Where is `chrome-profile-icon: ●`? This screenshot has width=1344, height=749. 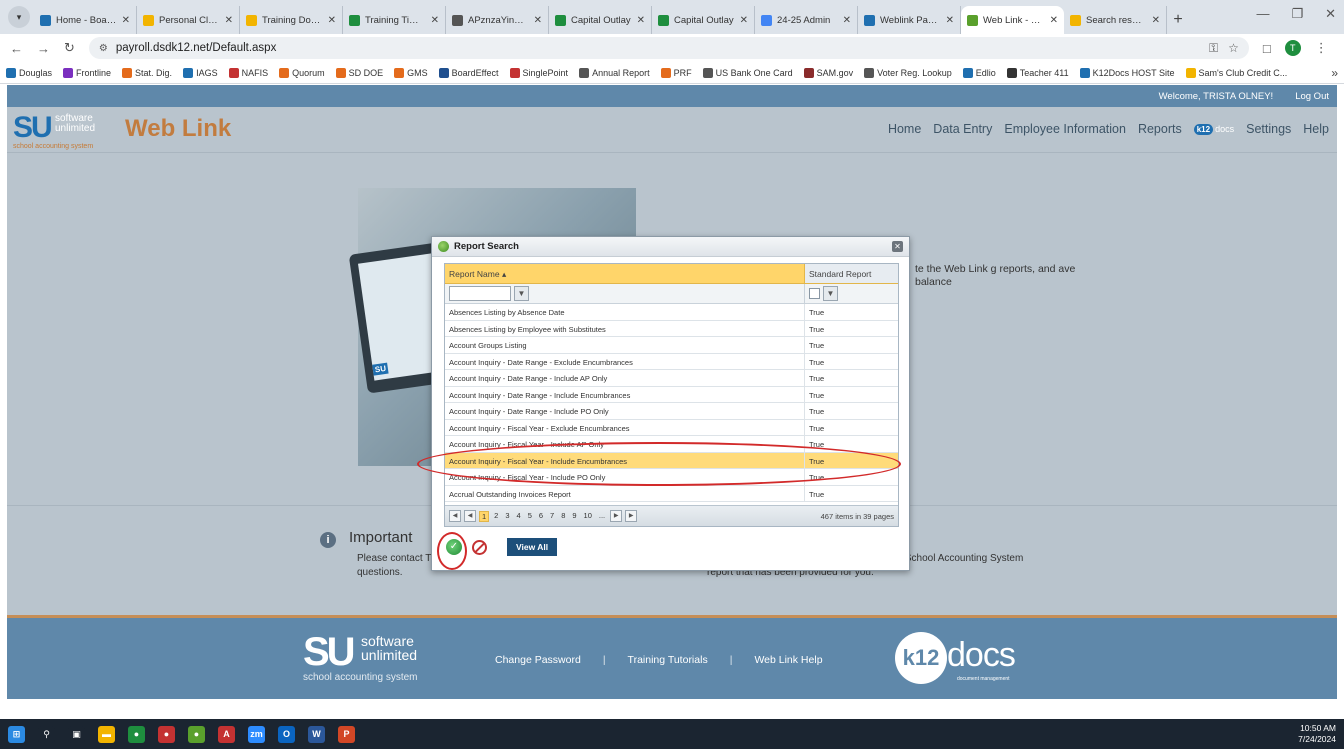 chrome-profile-icon: ● is located at coordinates (166, 734).